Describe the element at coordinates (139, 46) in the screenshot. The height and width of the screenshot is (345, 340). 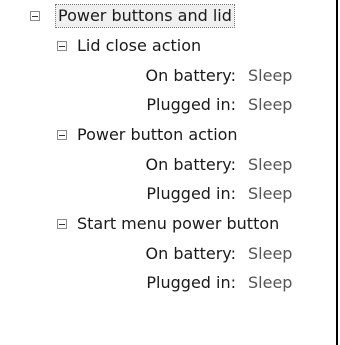
I see `tree-node-label: Lid close action` at that location.